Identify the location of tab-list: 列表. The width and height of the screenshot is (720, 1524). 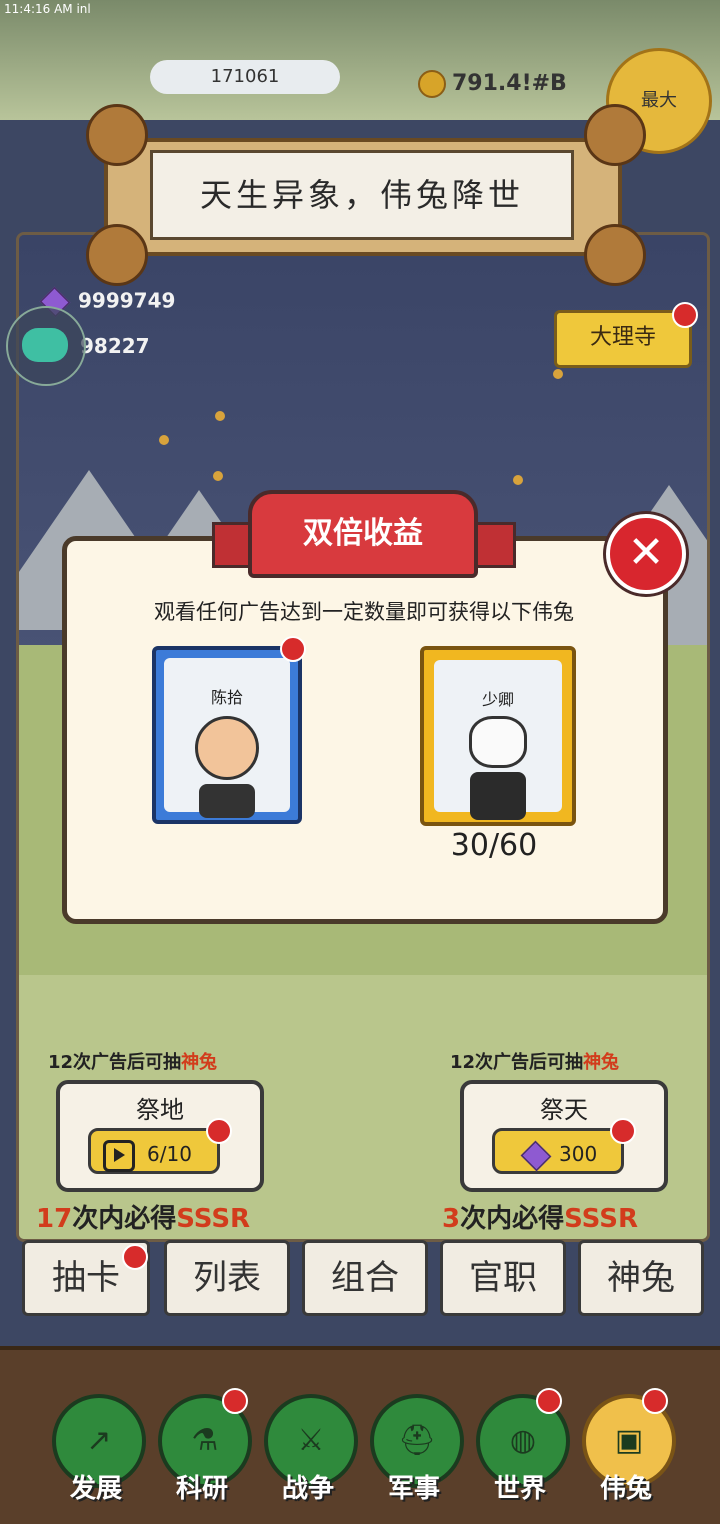
(227, 1278).